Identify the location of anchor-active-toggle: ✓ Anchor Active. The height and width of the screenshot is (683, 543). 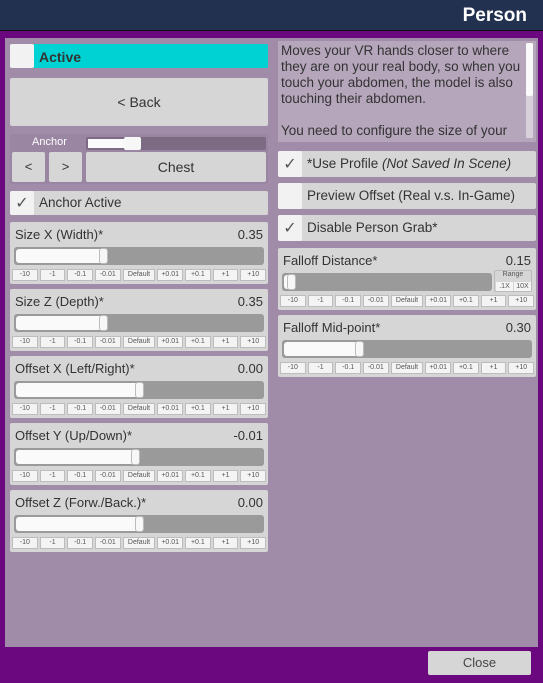
(139, 203).